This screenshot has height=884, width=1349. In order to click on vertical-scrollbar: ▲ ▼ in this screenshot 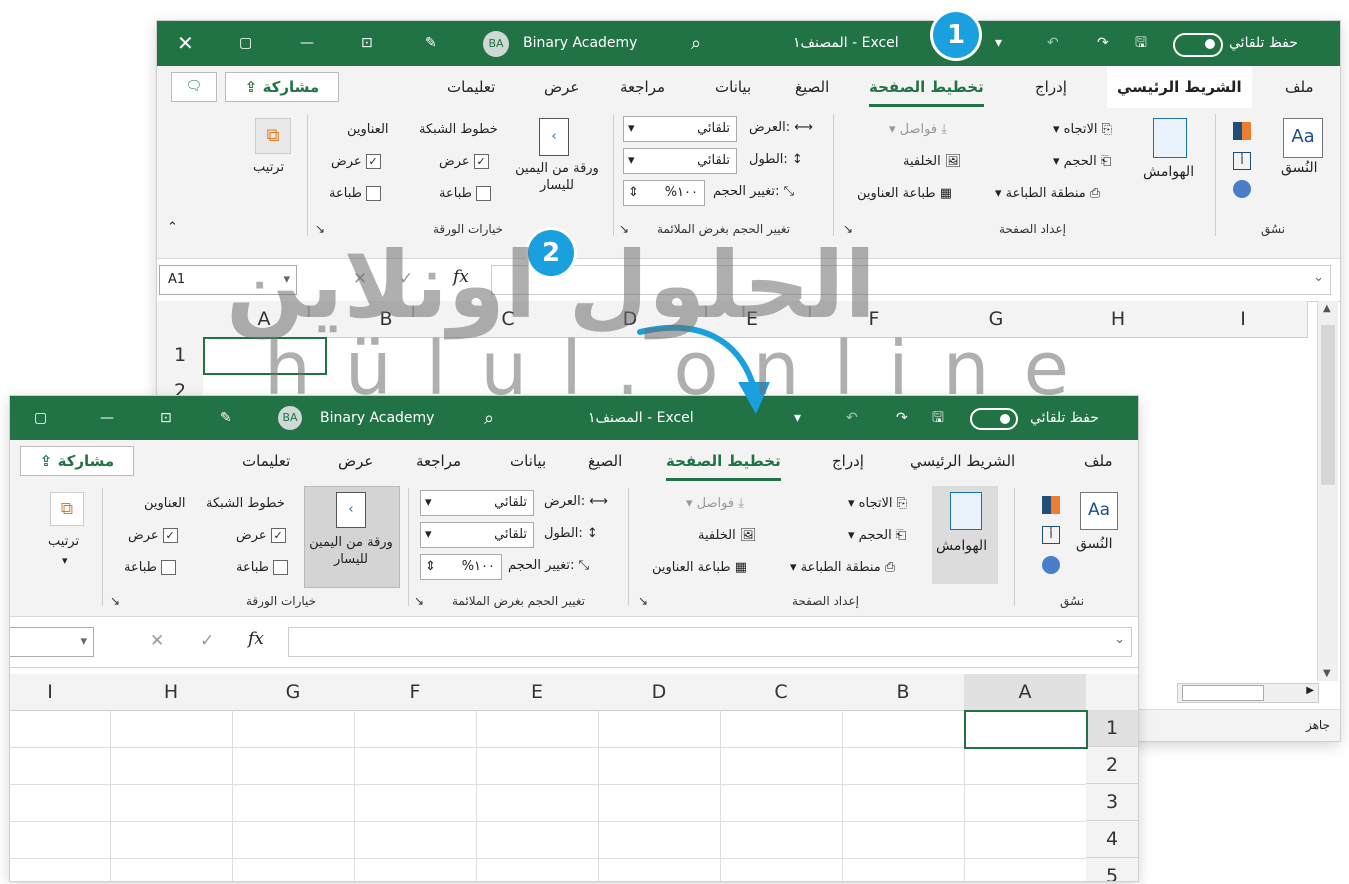, I will do `click(1327, 491)`.